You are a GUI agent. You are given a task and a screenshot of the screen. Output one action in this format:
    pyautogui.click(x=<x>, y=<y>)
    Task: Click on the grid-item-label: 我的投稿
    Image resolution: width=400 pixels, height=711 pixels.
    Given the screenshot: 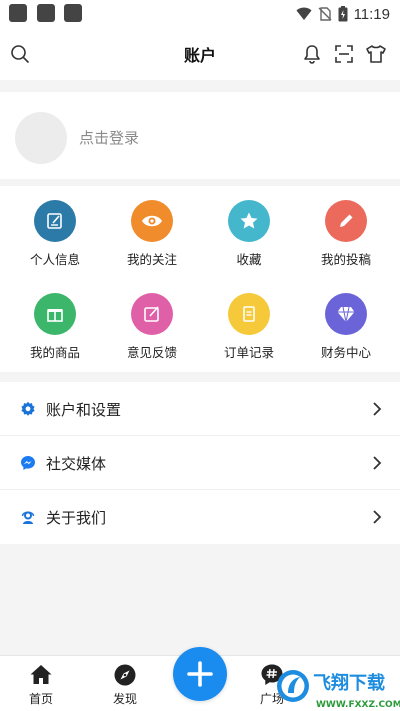 What is the action you would take?
    pyautogui.click(x=345, y=259)
    